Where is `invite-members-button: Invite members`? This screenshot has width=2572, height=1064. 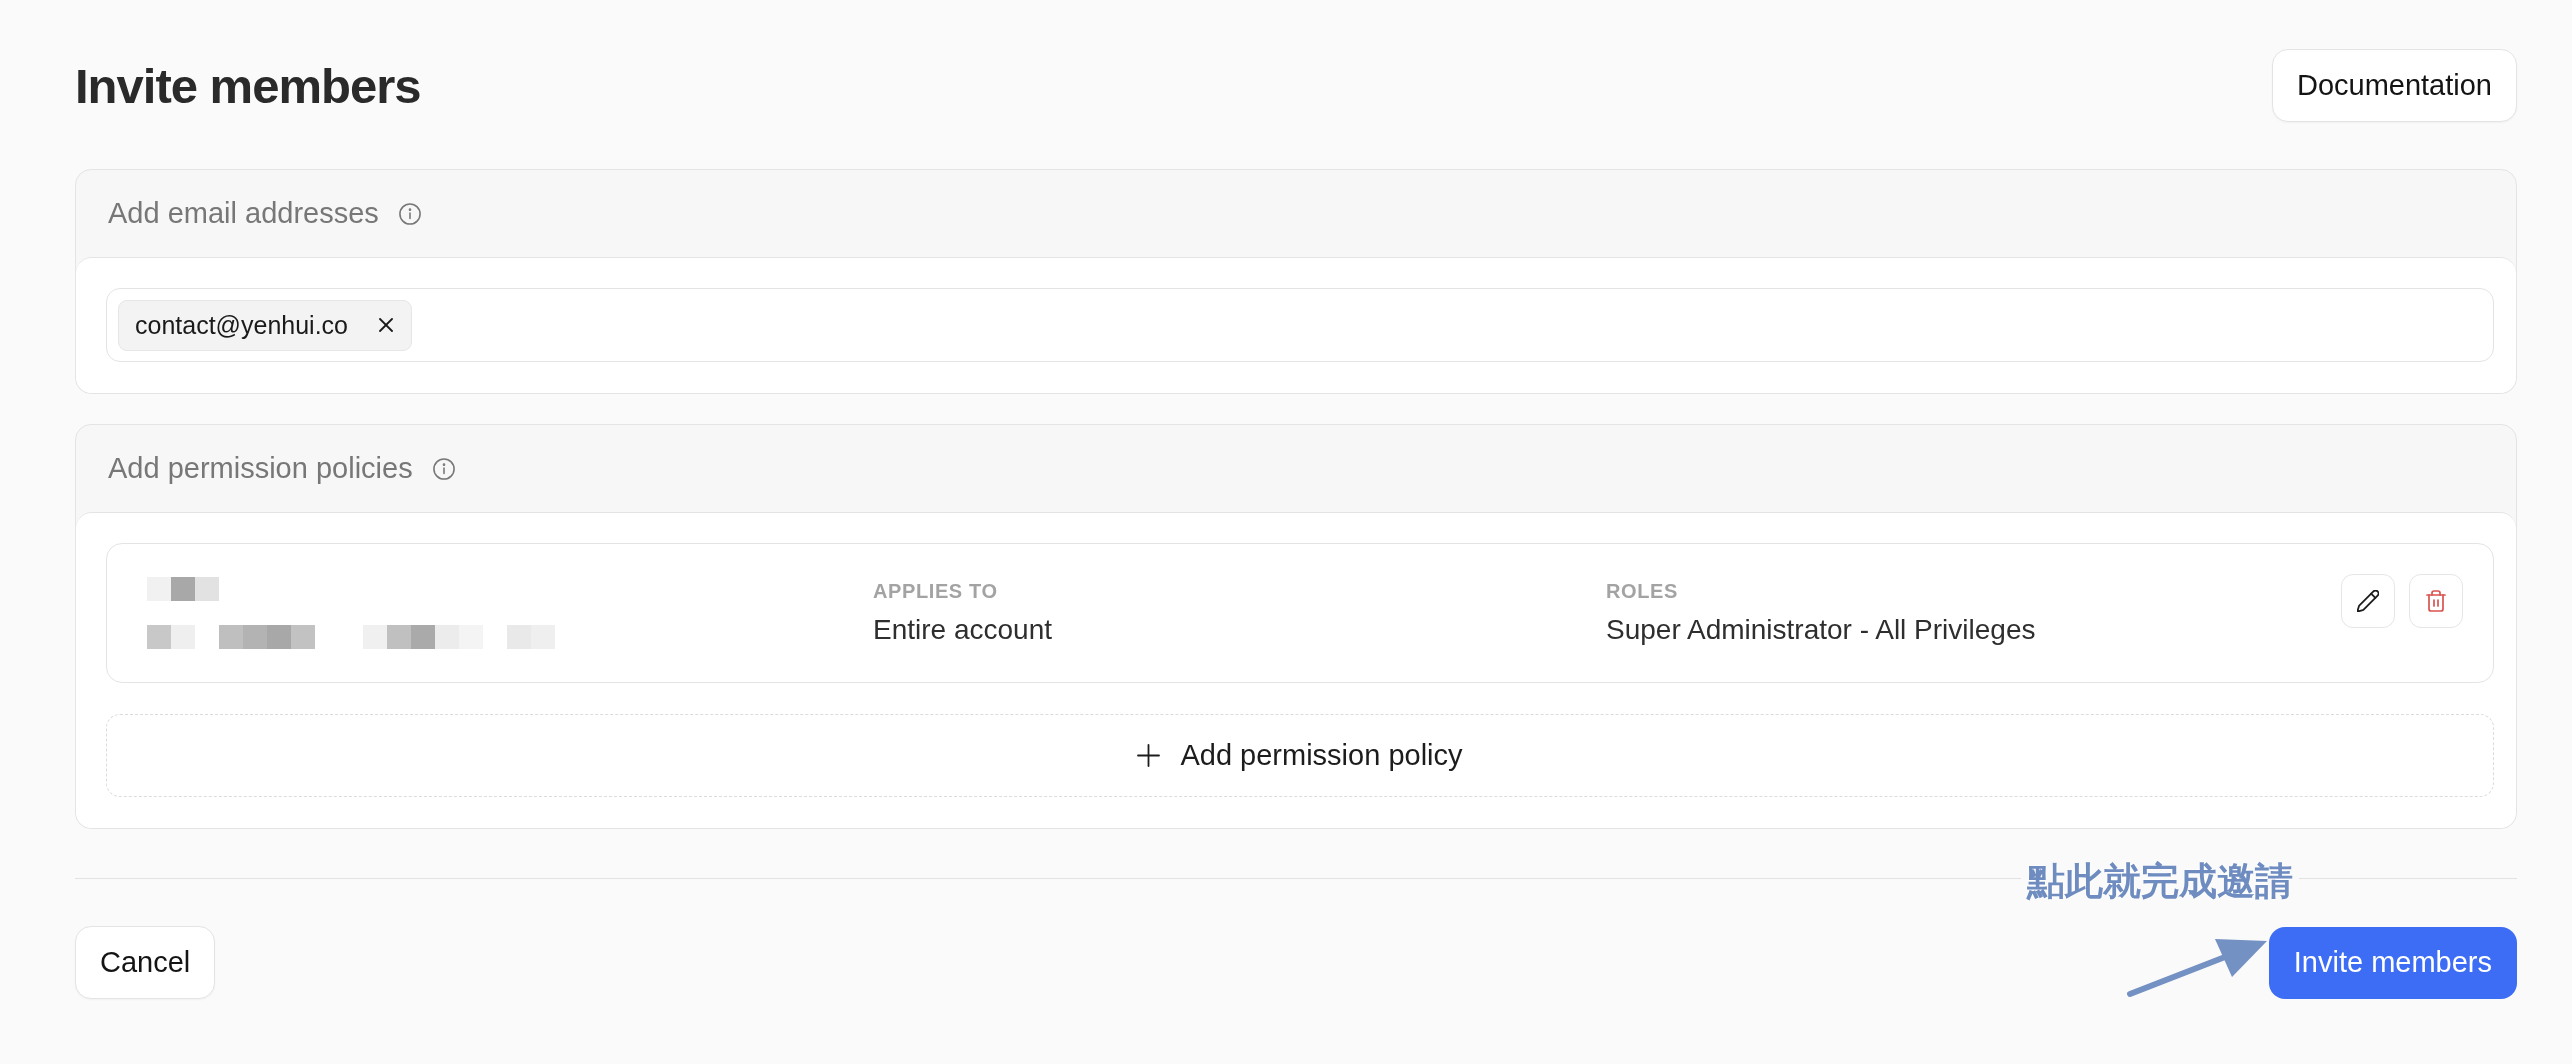
invite-members-button: Invite members is located at coordinates (2392, 962).